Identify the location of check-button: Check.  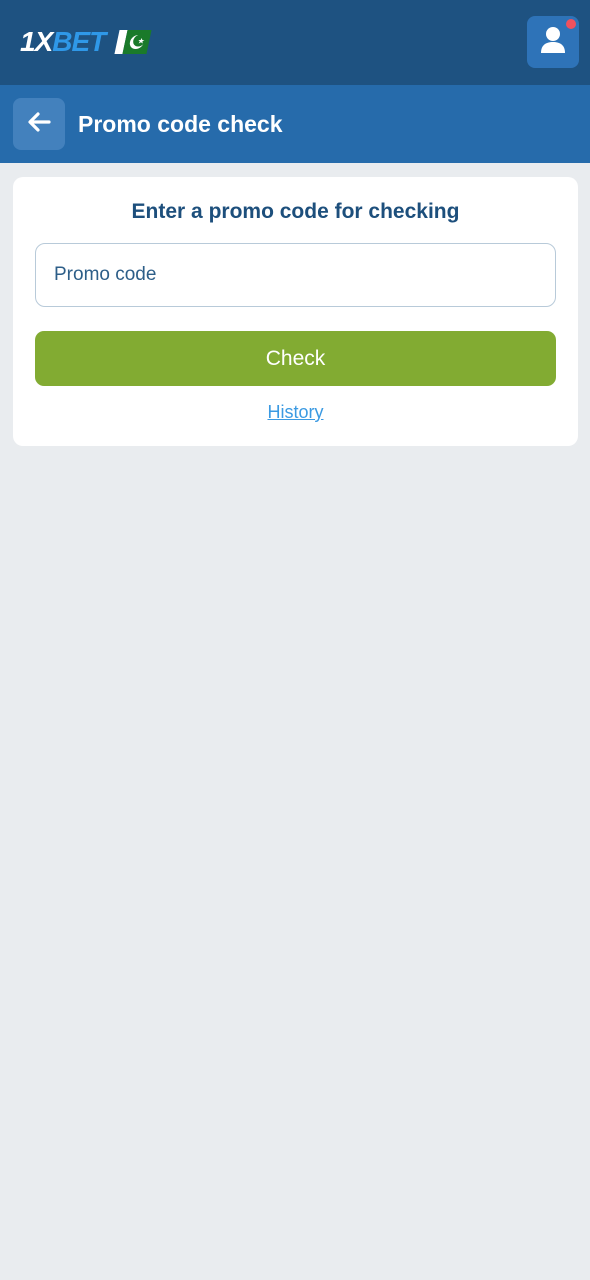
(295, 358).